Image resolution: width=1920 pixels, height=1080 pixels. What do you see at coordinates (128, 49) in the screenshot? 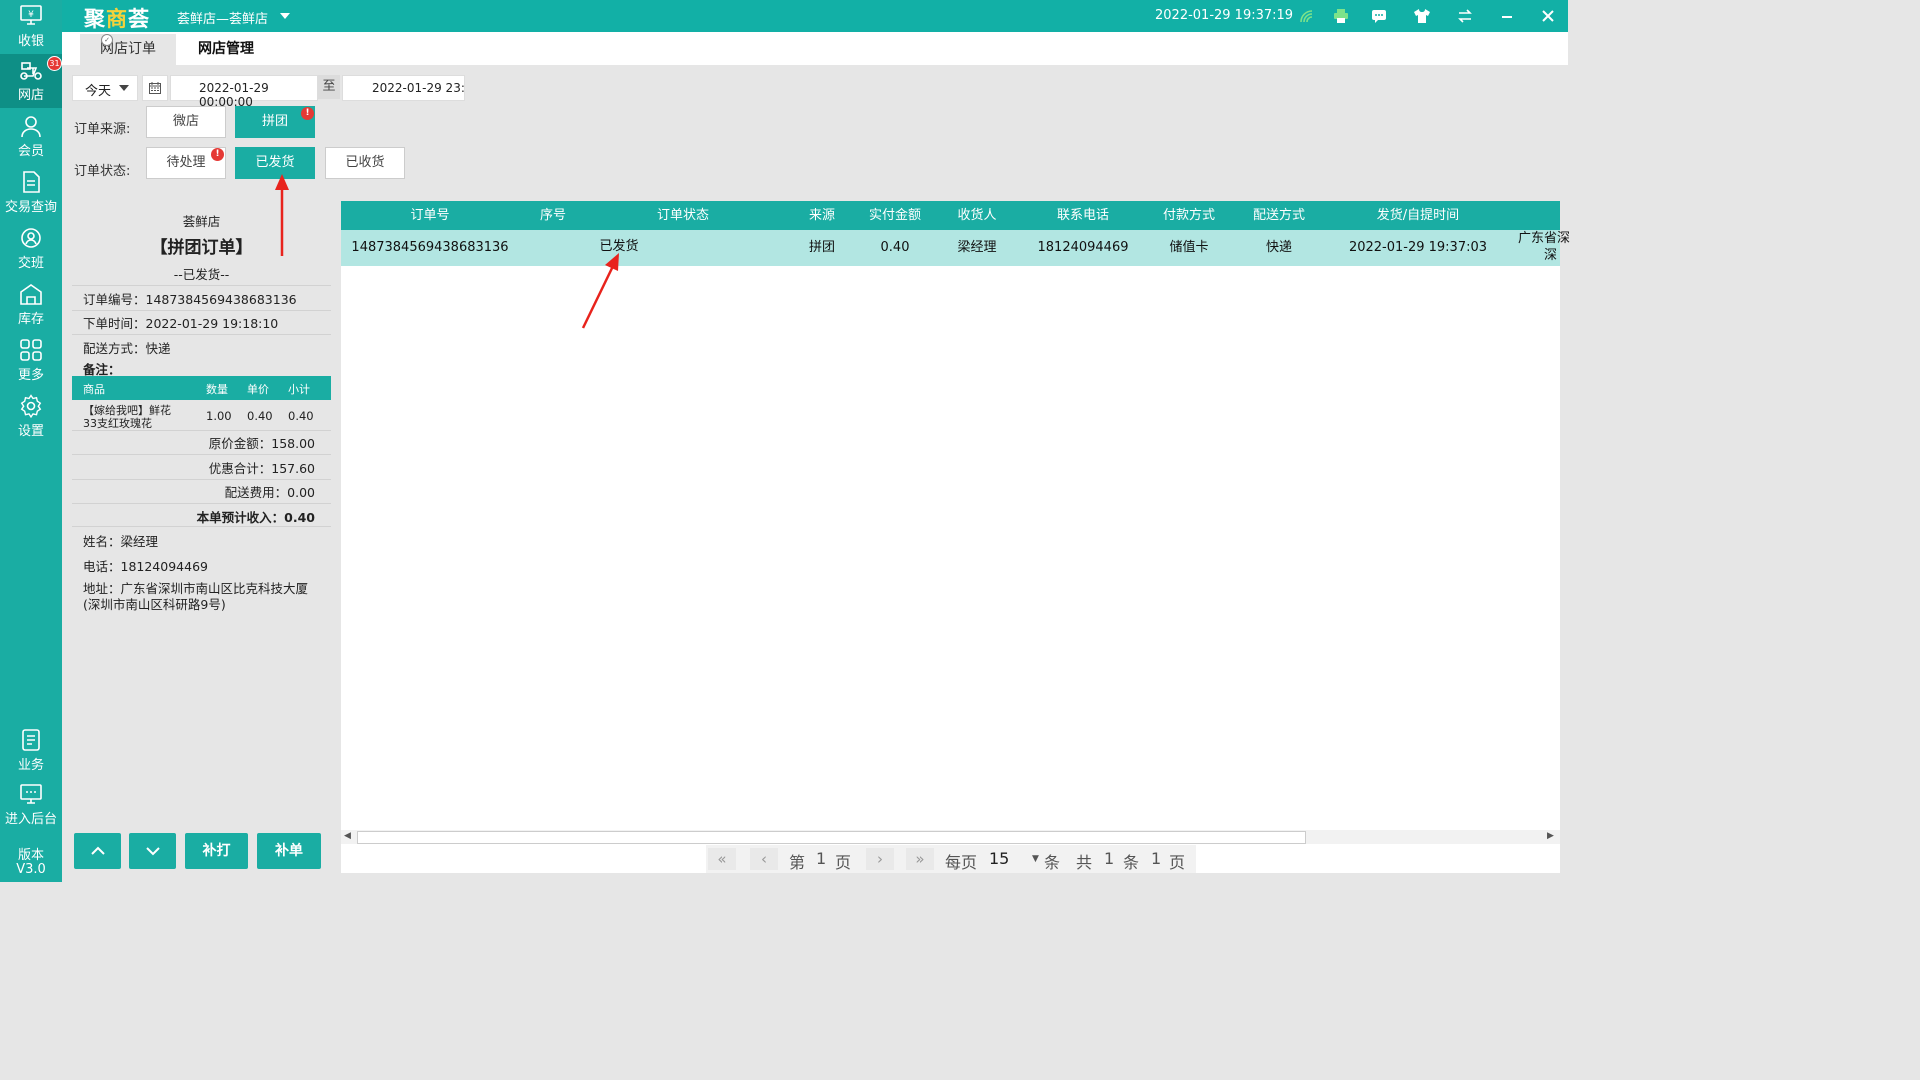
I see `tab-online-orders: 网店订单` at bounding box center [128, 49].